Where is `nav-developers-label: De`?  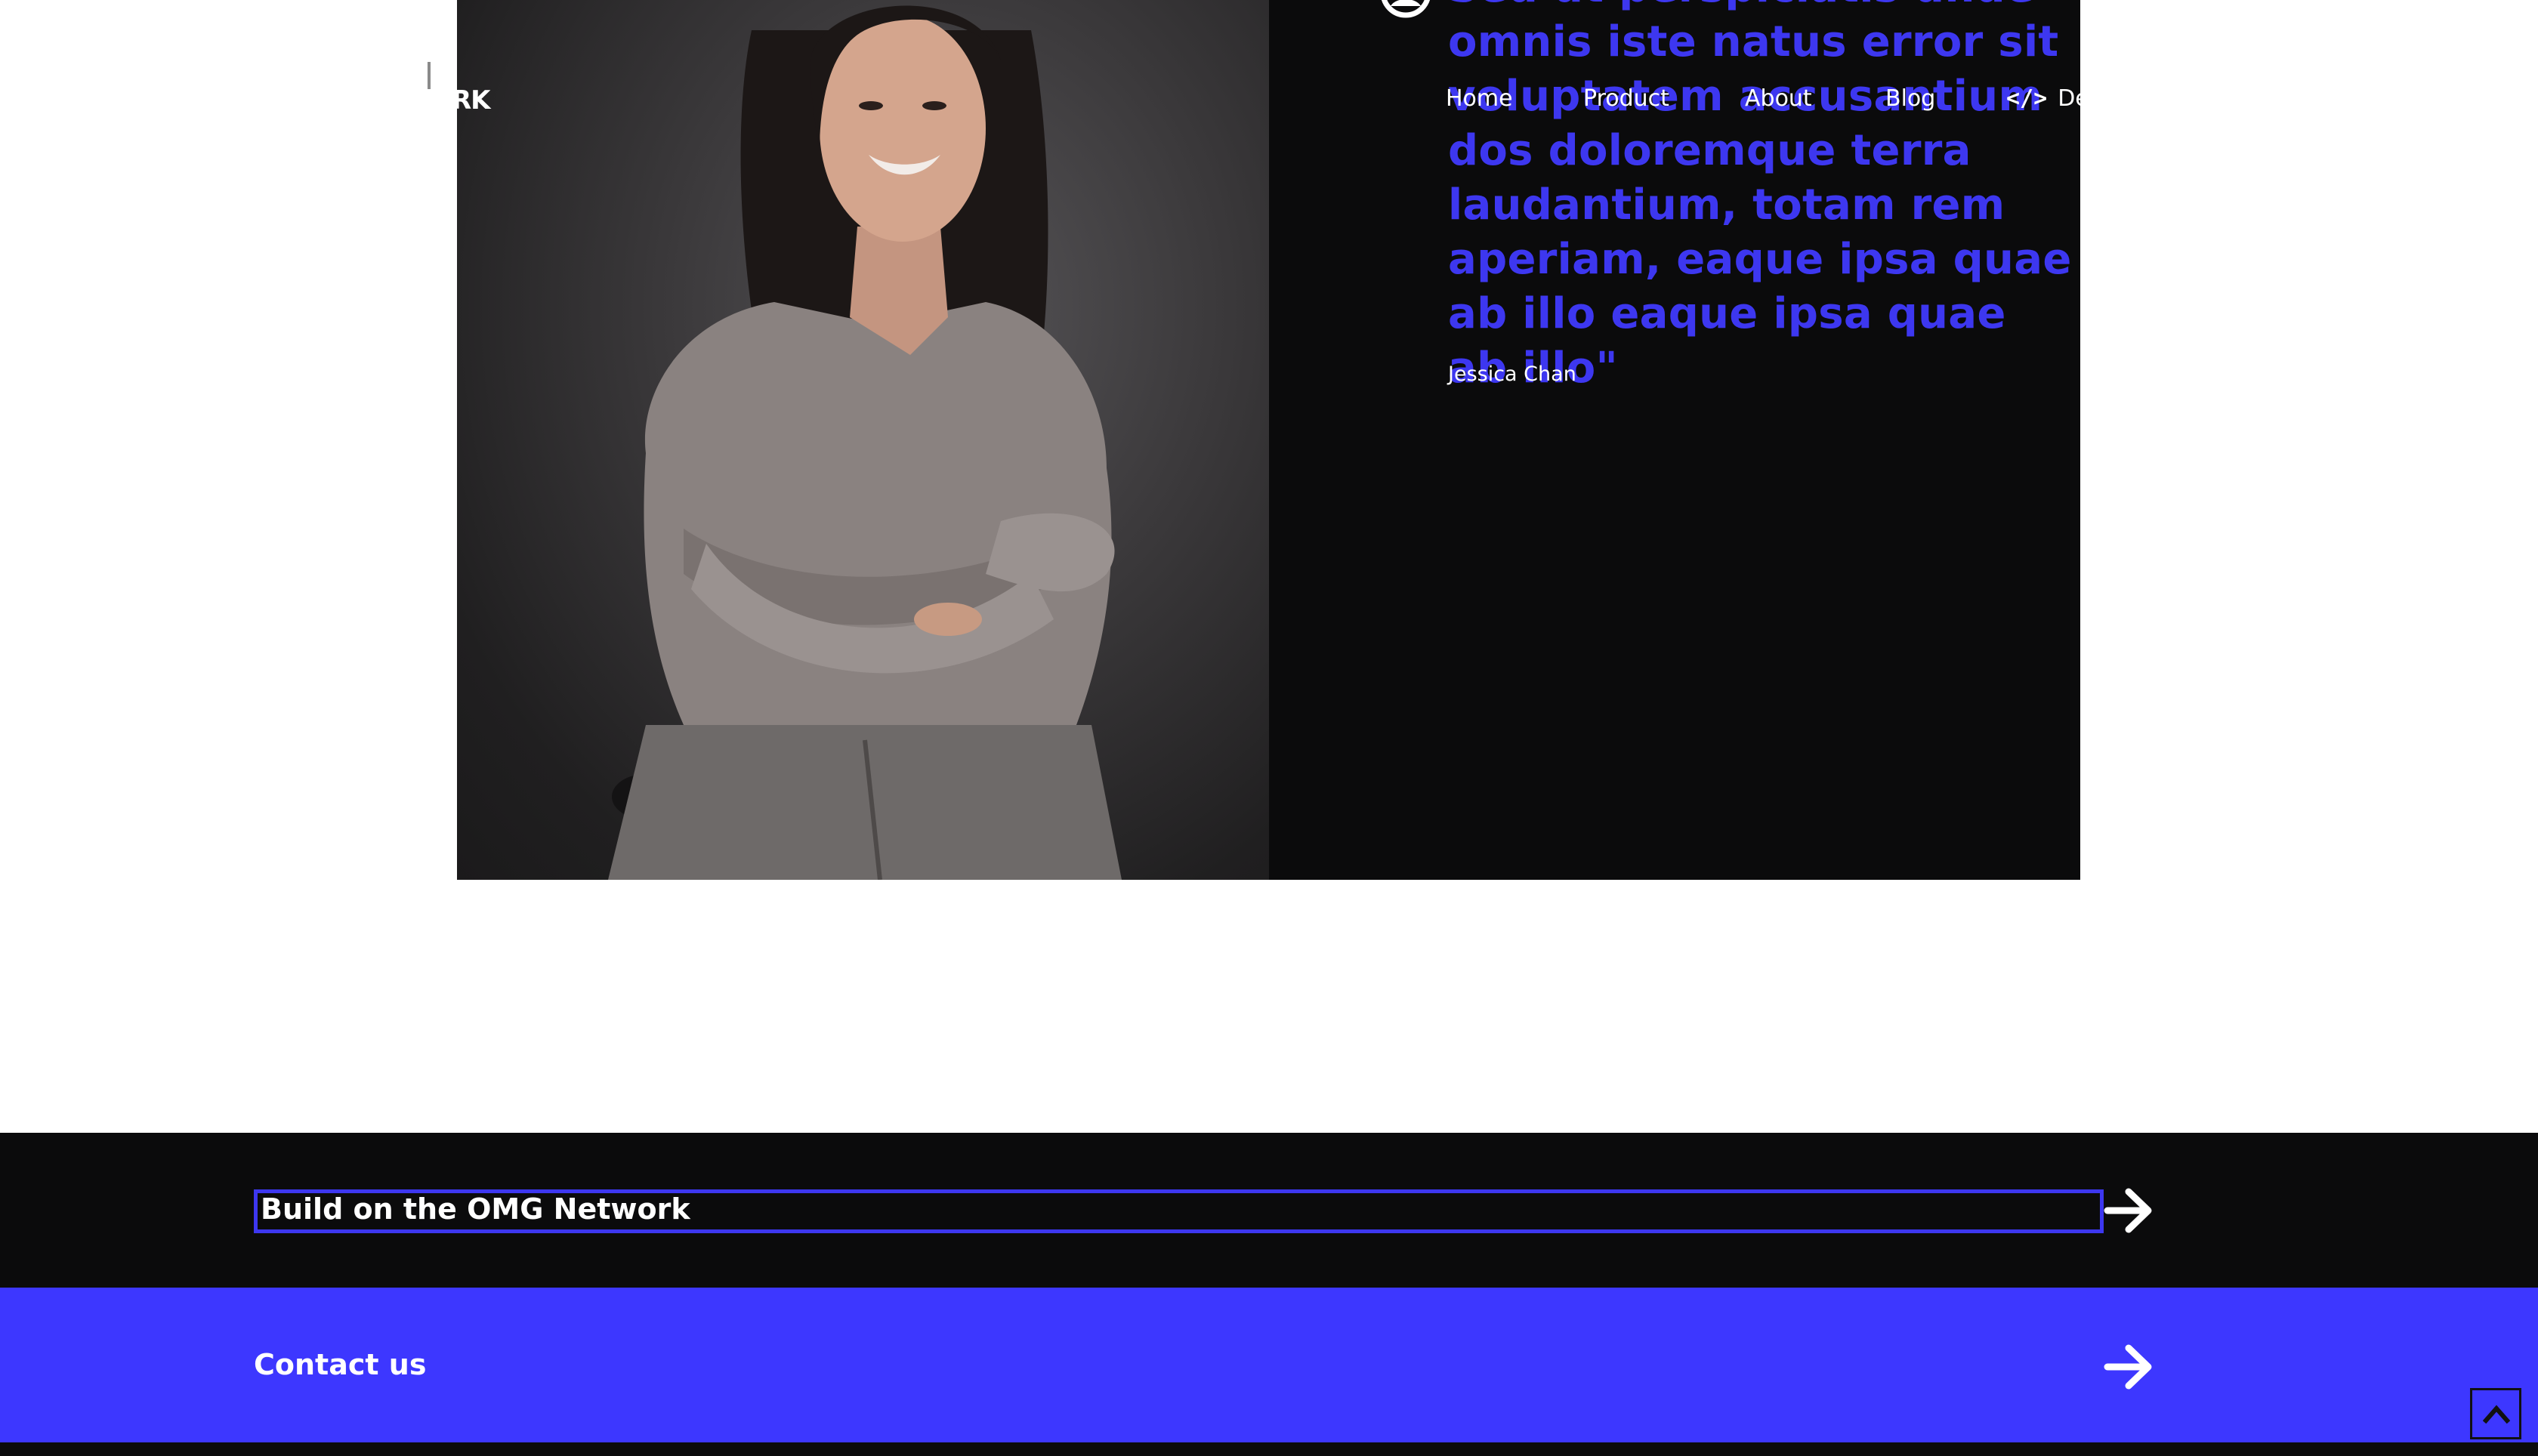 nav-developers-label: De is located at coordinates (2069, 98).